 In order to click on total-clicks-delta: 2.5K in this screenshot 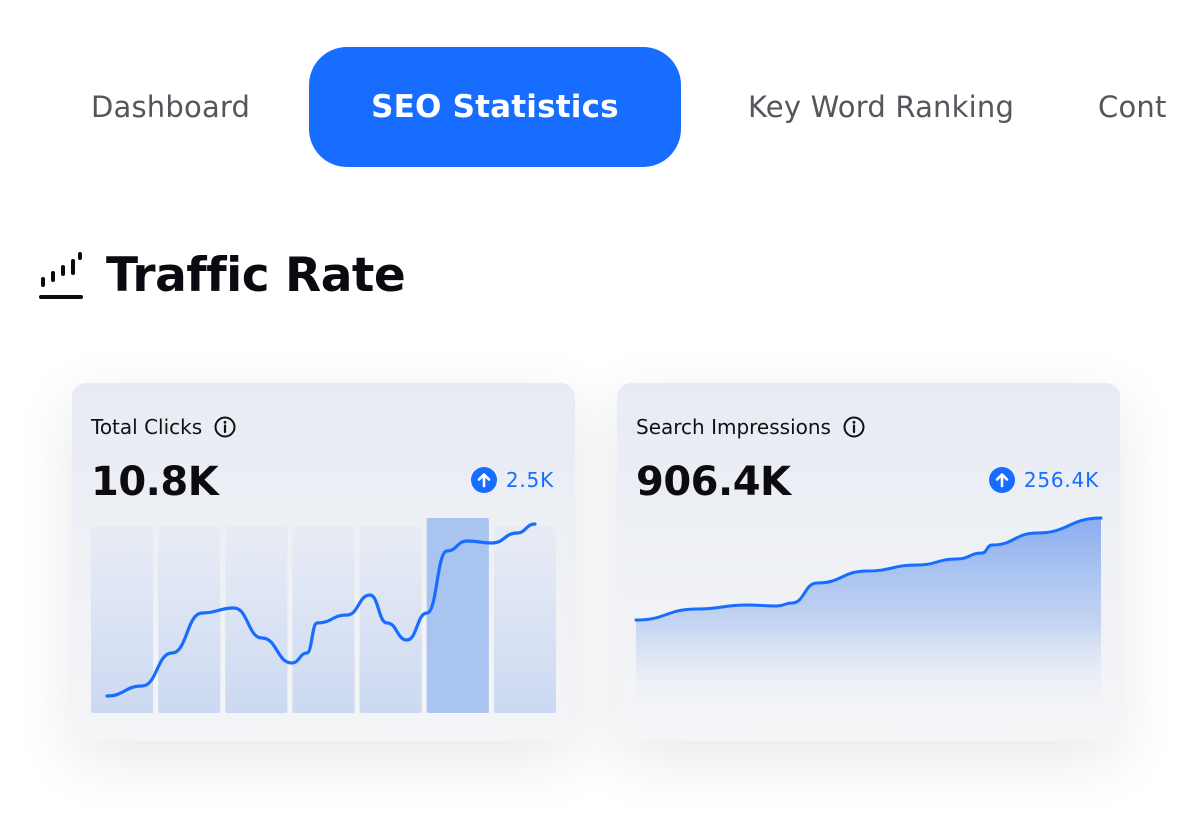, I will do `click(529, 480)`.